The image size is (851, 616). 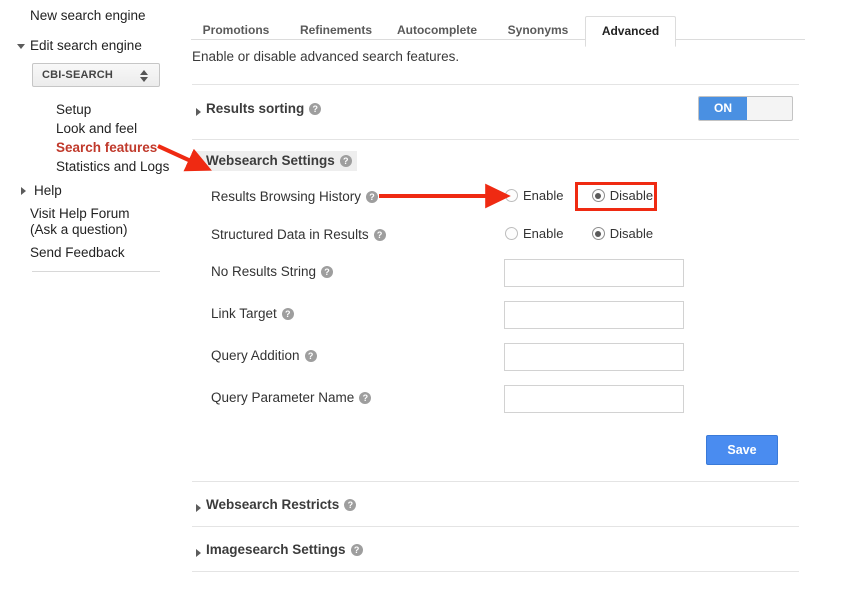 I want to click on sidebar-item-help: Help, so click(x=41, y=191).